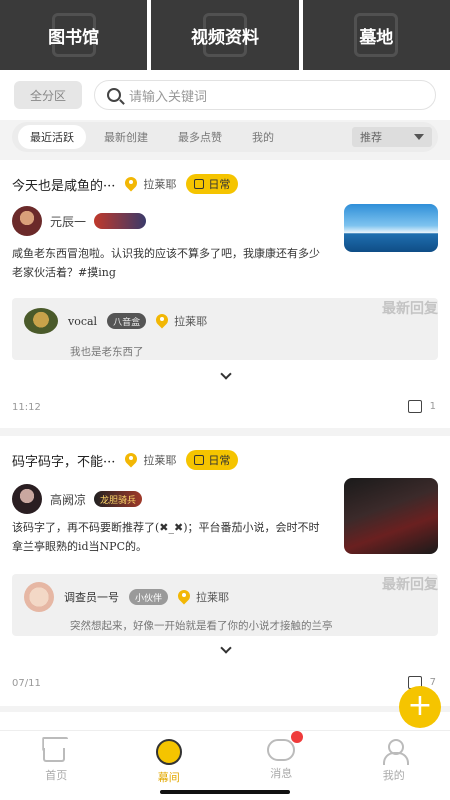  I want to click on post-header: 今天也是咸鱼的··· 拉莱耶 日常, so click(125, 184).